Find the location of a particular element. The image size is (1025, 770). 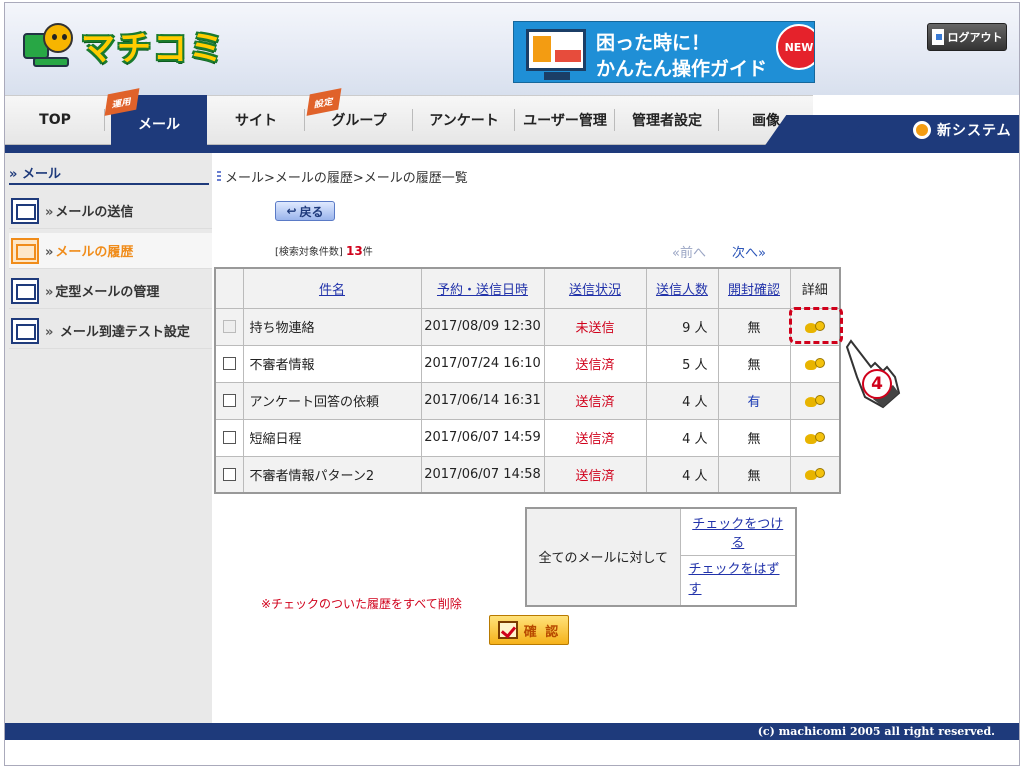

result-count-unit: 件 is located at coordinates (367, 252).